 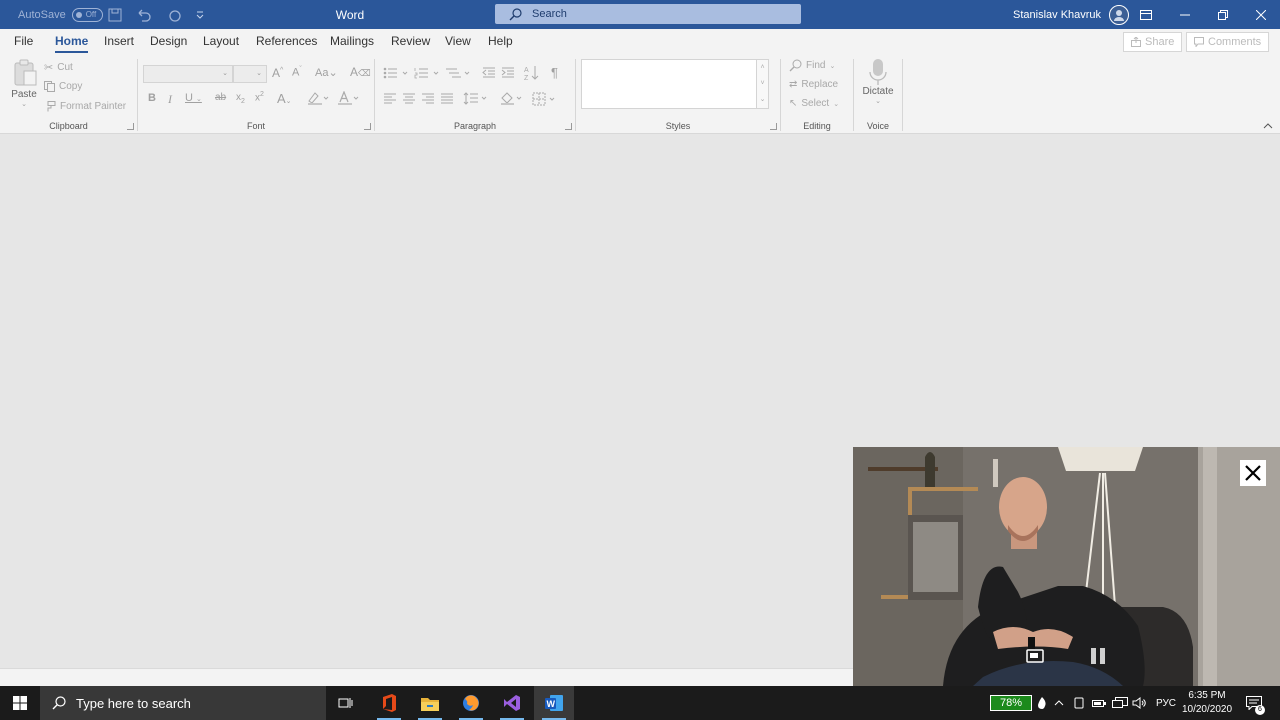 I want to click on align-center-icon, so click(x=409, y=99).